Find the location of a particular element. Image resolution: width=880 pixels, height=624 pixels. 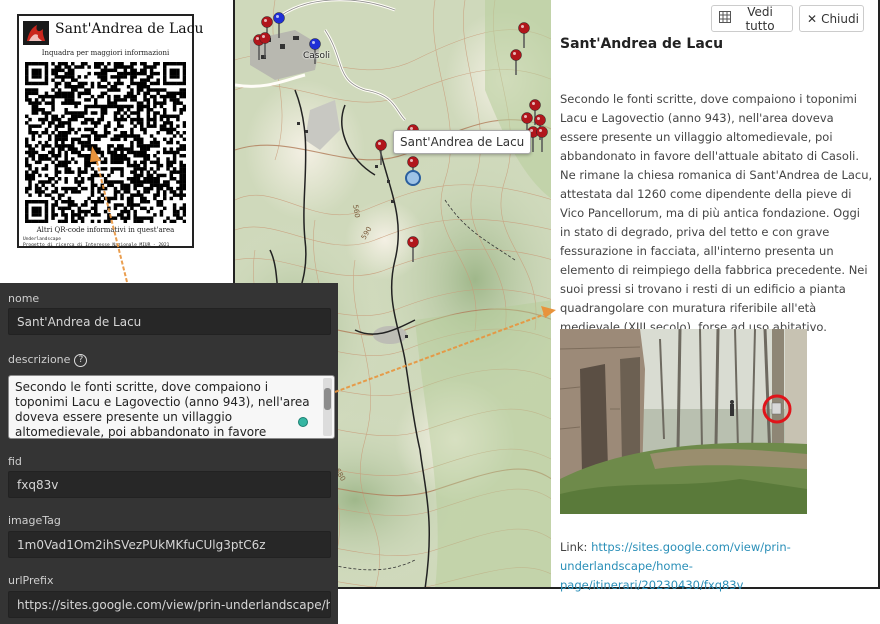

nome-input: Sant'Andrea de Lacu is located at coordinates (169, 321).